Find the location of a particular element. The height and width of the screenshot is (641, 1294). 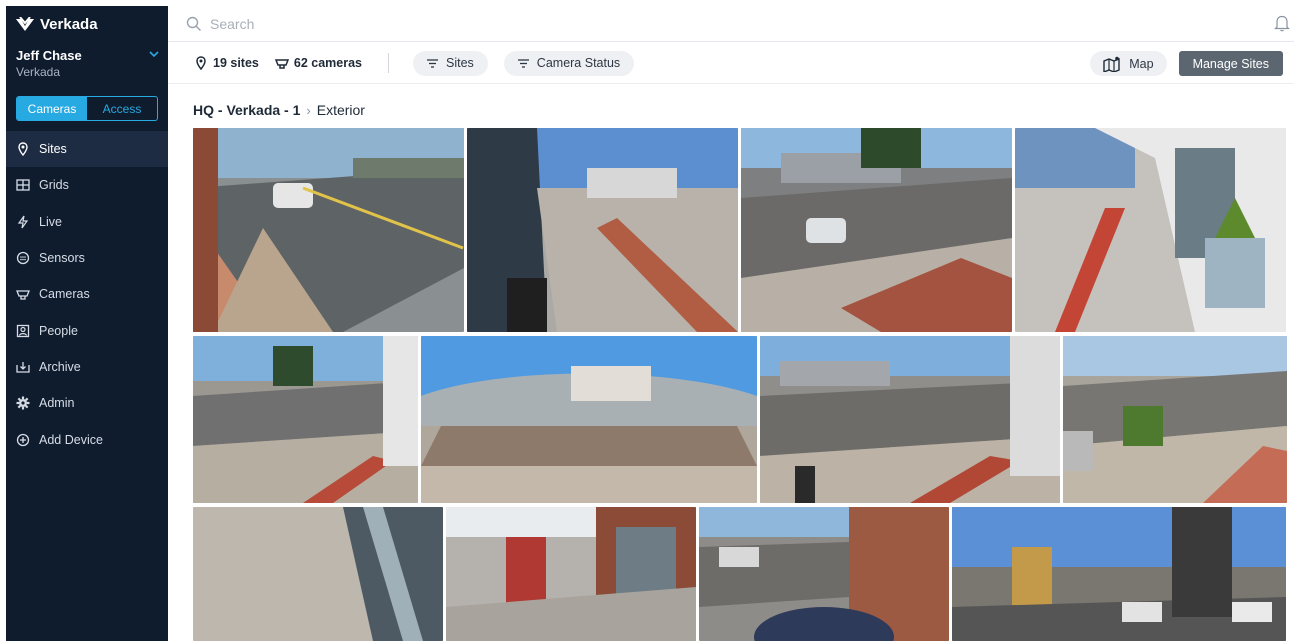

top-bar is located at coordinates (731, 24).